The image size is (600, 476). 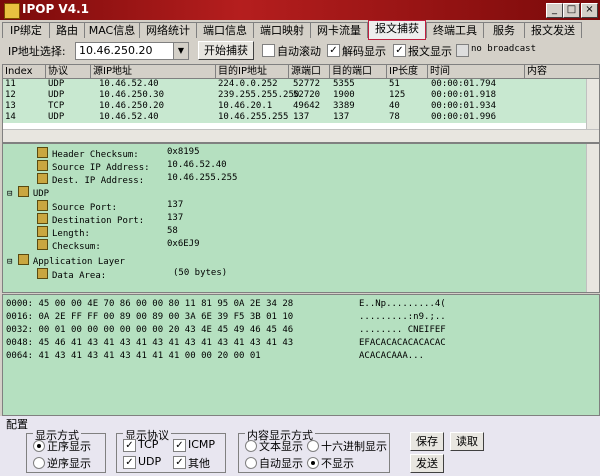 What do you see at coordinates (427, 441) in the screenshot?
I see `save-button: 保存` at bounding box center [427, 441].